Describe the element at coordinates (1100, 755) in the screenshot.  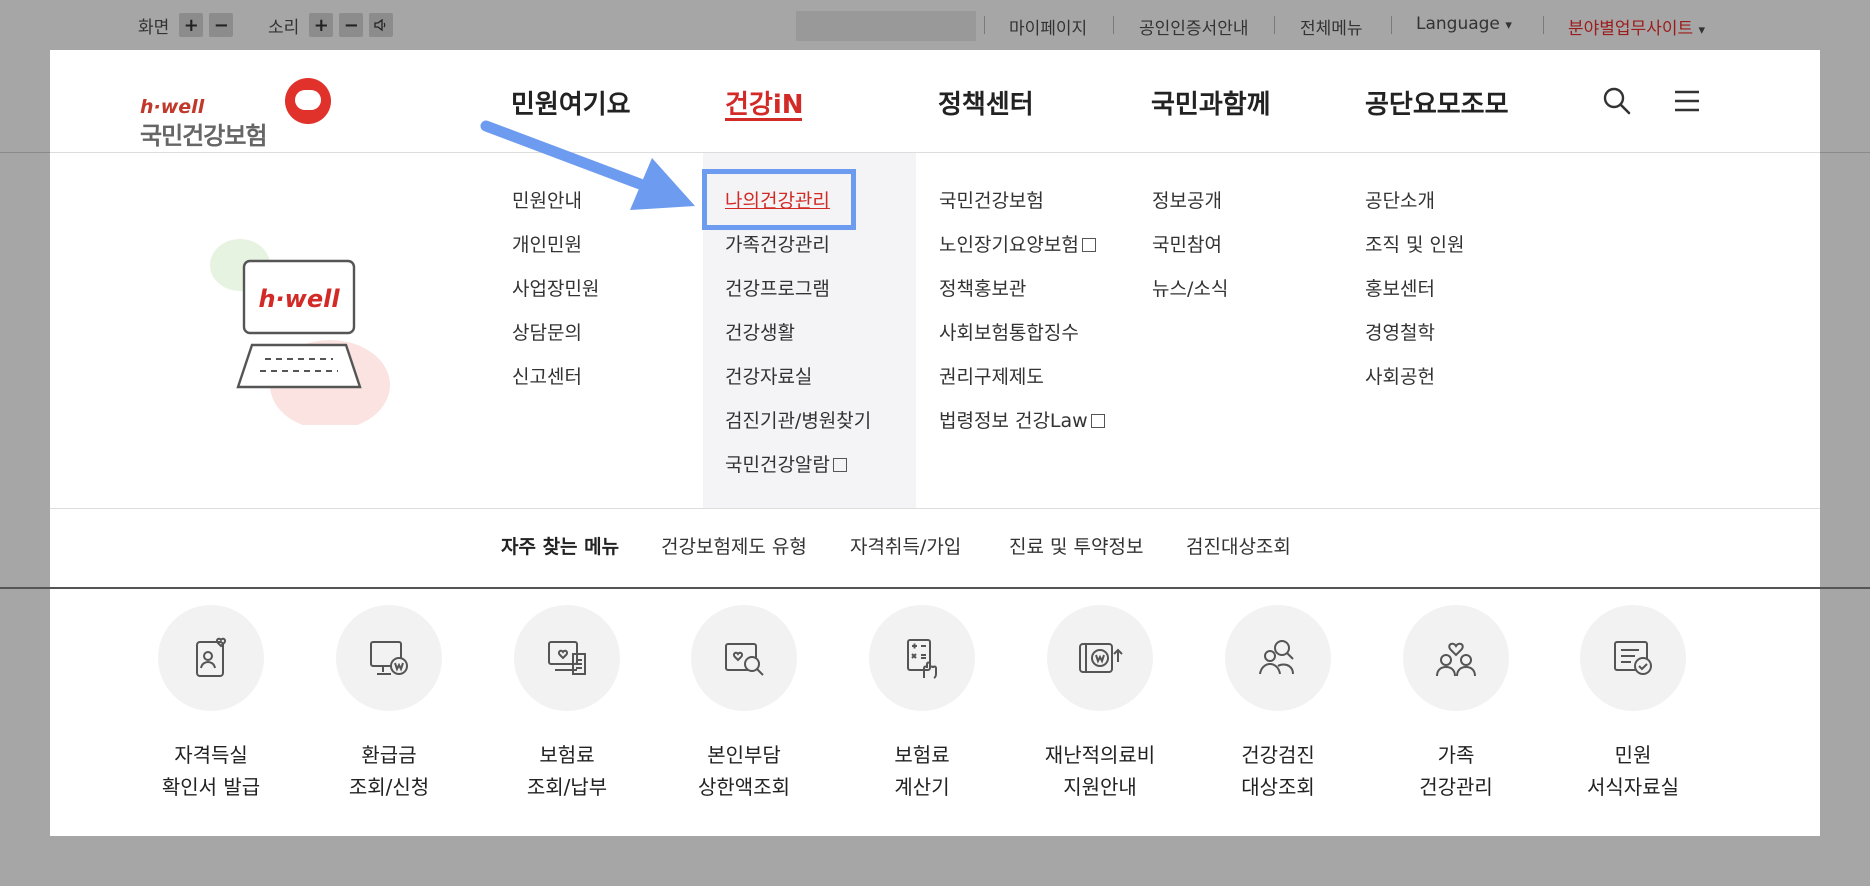
I see `service-label: 재난적의료비` at that location.